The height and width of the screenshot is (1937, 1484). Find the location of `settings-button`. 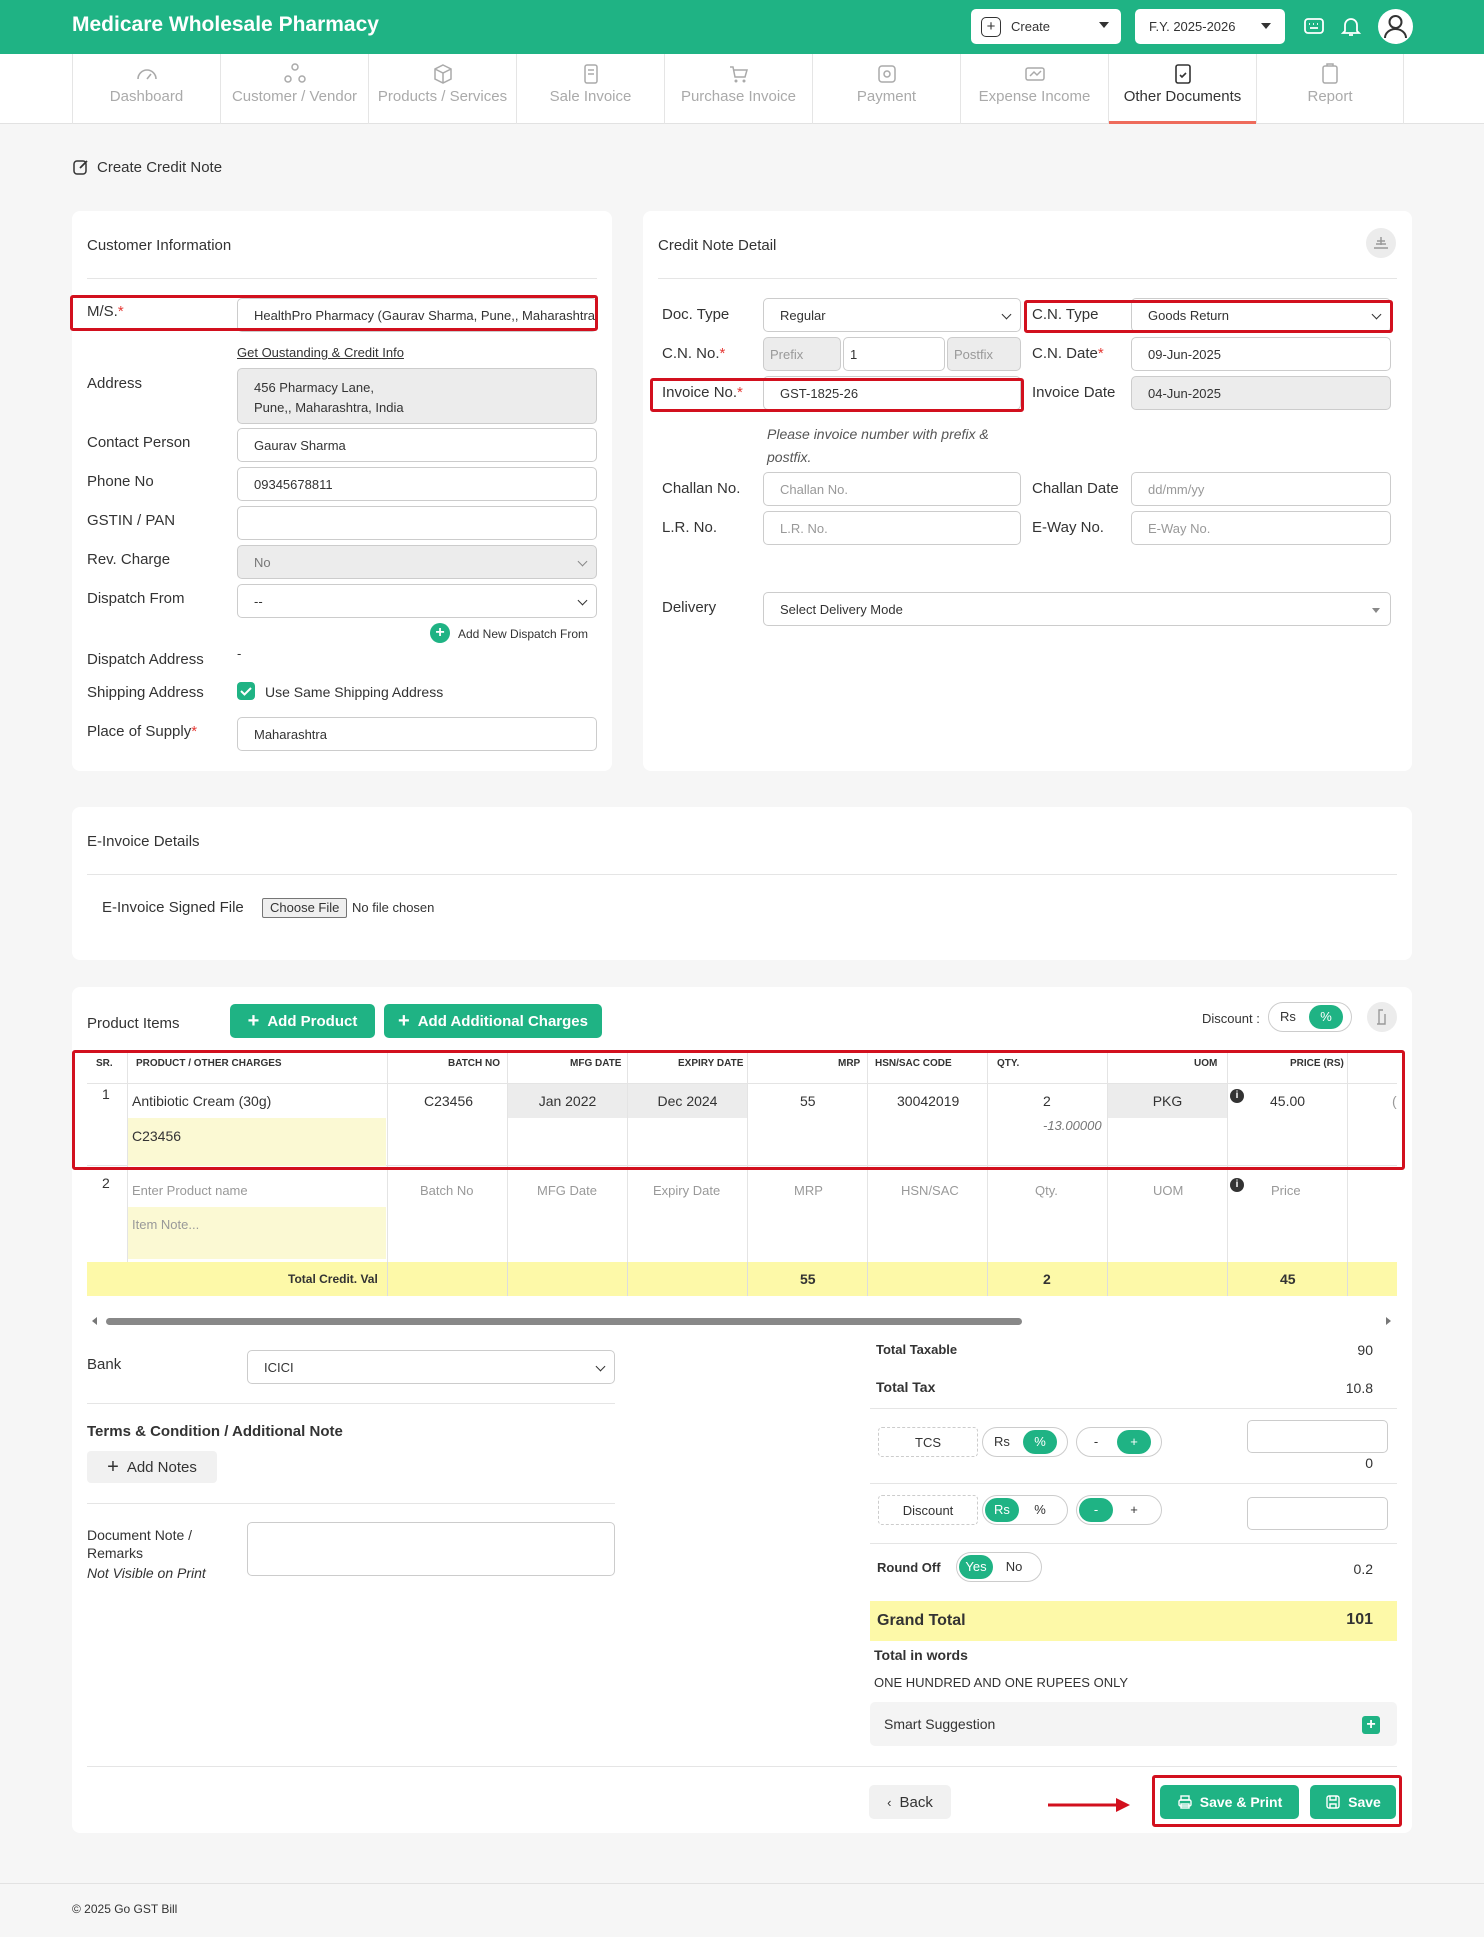

settings-button is located at coordinates (1381, 243).